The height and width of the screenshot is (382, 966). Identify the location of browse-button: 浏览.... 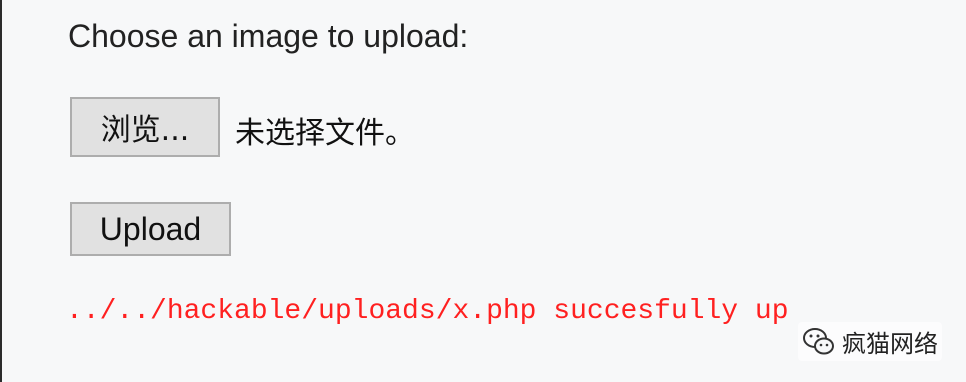
(145, 127).